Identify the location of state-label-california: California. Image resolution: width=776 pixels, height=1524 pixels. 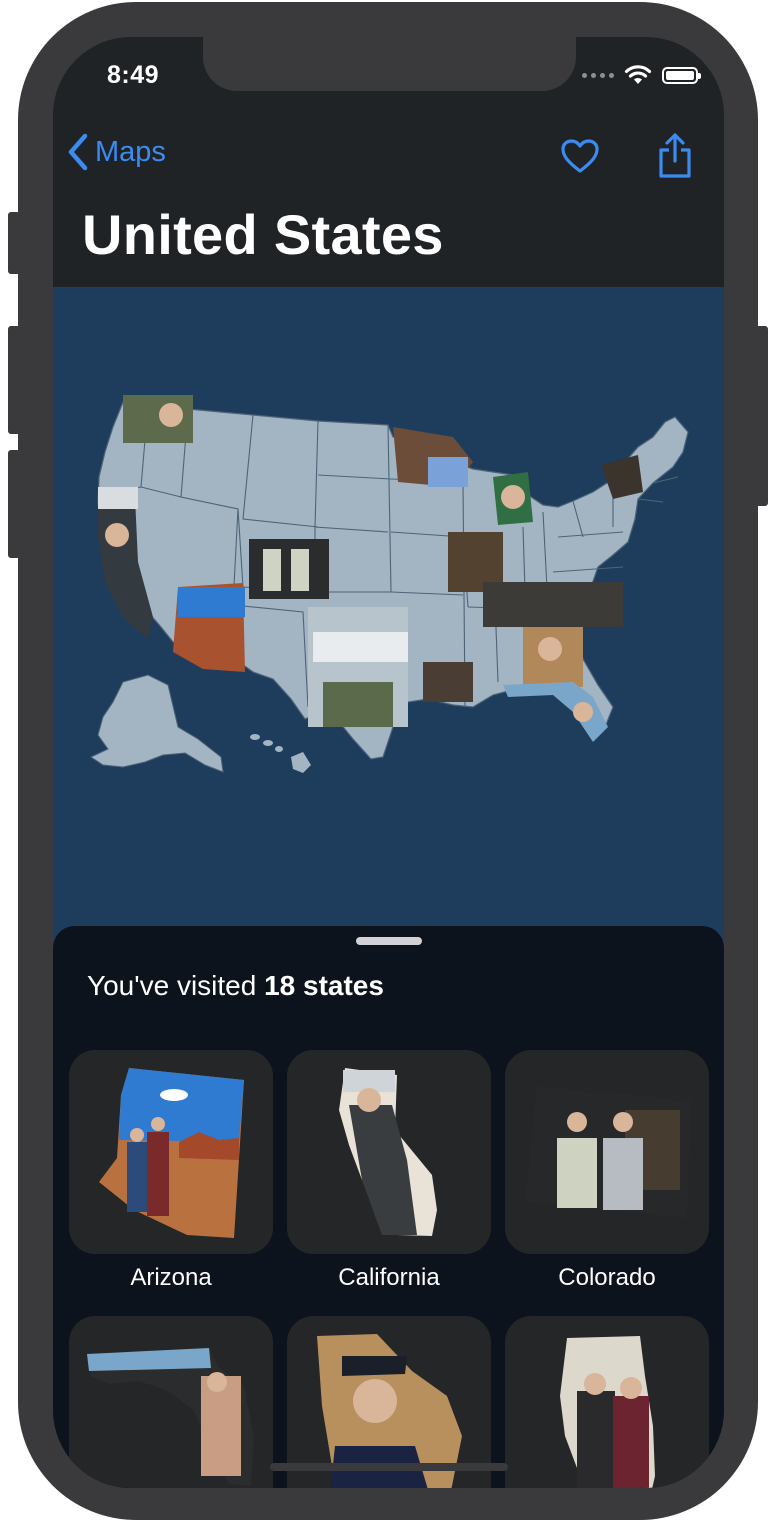
(389, 1277).